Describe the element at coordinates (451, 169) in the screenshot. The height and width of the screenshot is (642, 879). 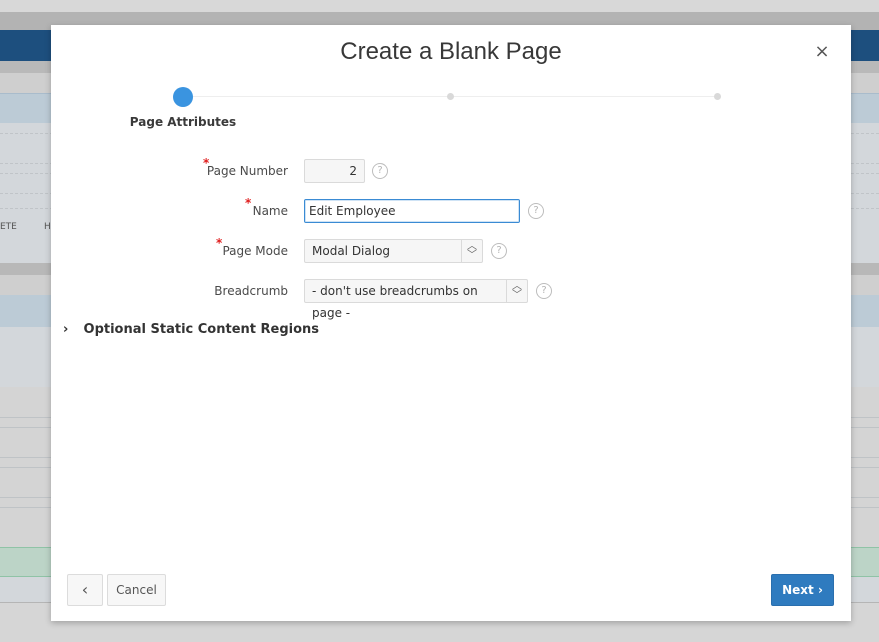
I see `page-number-row: * Page Number 2 ?` at that location.